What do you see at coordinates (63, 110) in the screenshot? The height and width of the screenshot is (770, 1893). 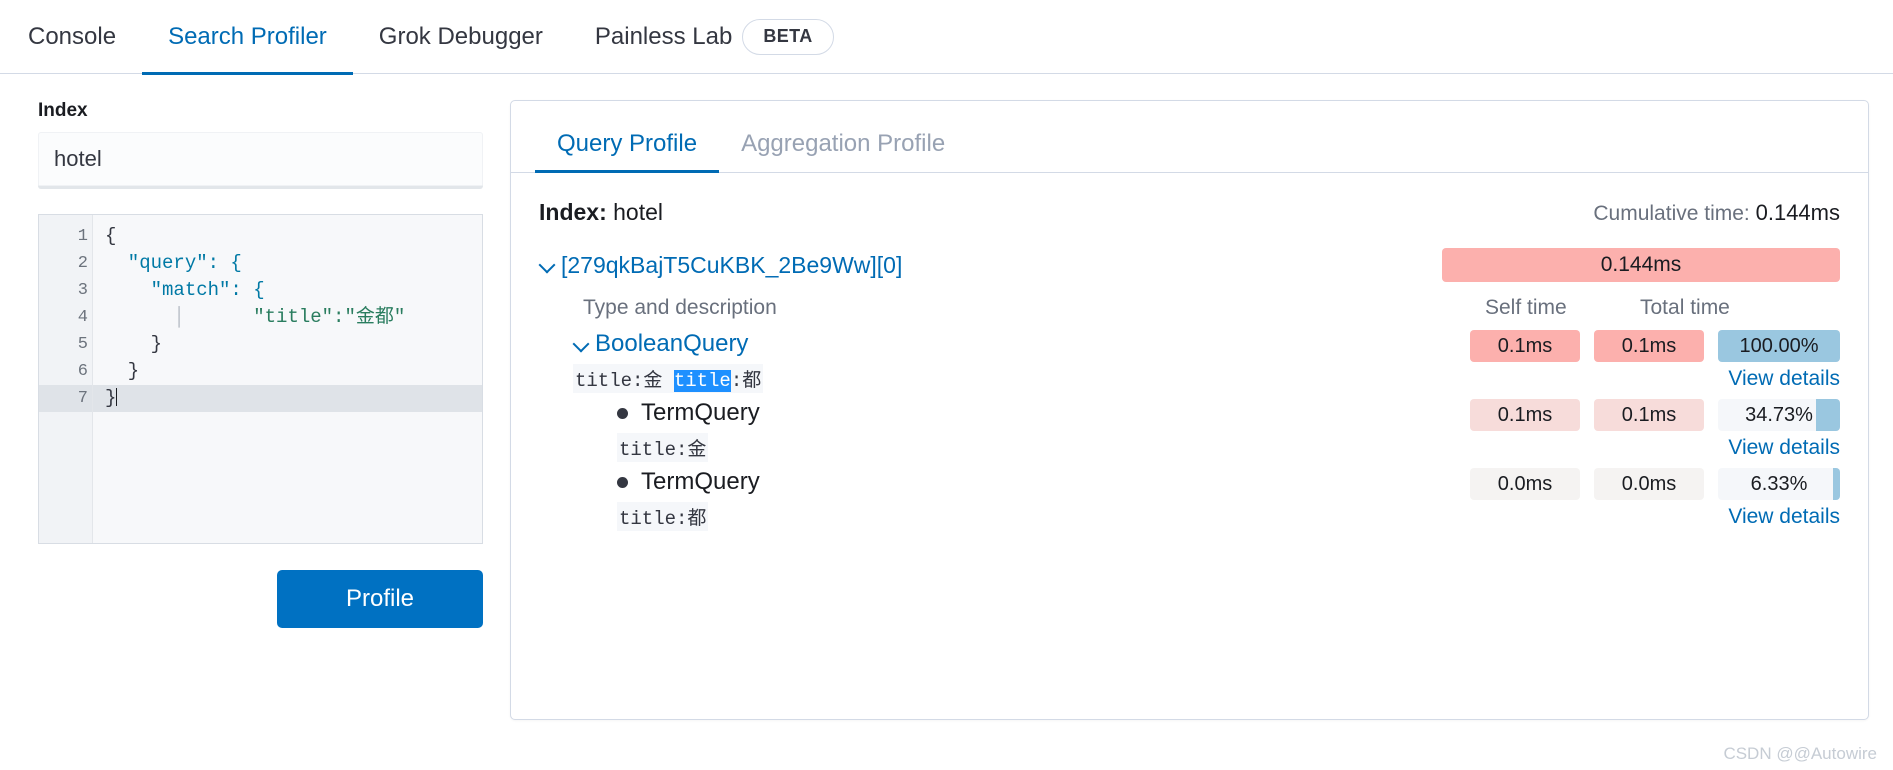 I see `index-field-label: Index` at bounding box center [63, 110].